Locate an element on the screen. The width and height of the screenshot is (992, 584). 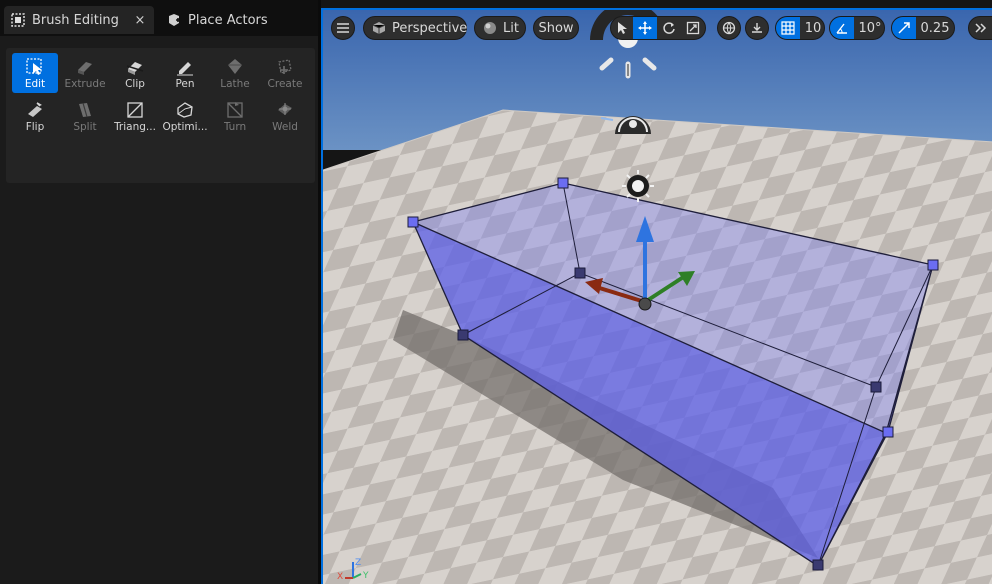
rotation-snap-label: 10° is located at coordinates (870, 28).